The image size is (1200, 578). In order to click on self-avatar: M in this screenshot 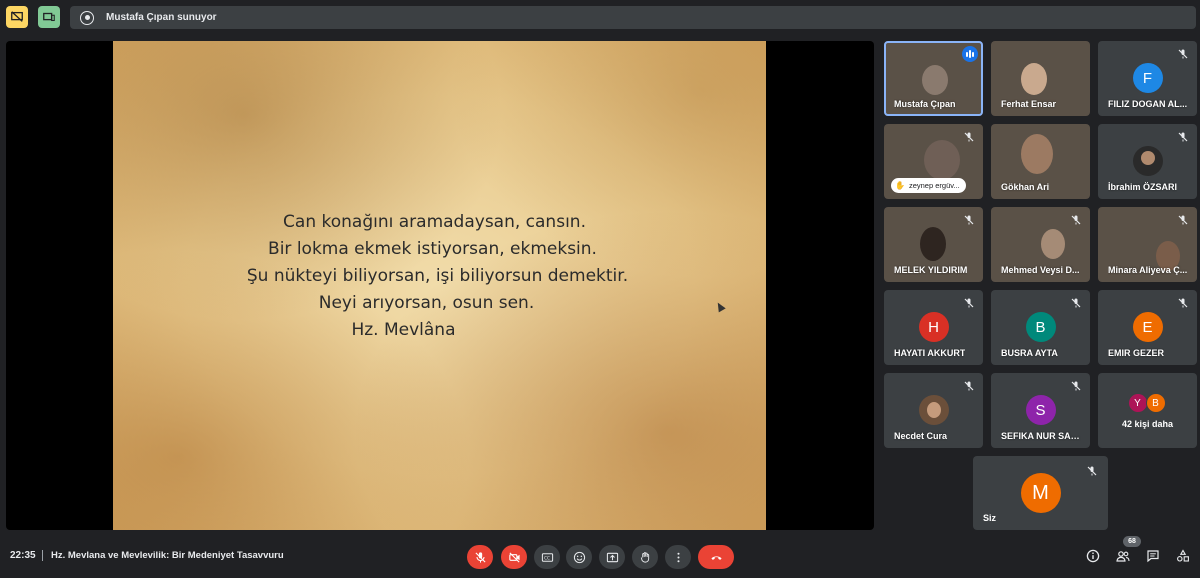, I will do `click(1040, 493)`.